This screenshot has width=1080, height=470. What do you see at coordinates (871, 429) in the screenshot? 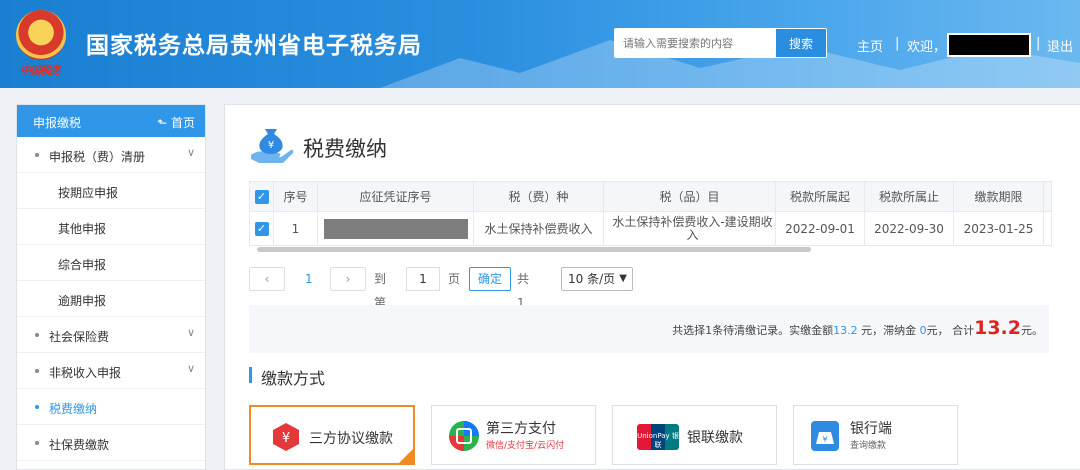
I see `pay-method-label: 银行端` at bounding box center [871, 429].